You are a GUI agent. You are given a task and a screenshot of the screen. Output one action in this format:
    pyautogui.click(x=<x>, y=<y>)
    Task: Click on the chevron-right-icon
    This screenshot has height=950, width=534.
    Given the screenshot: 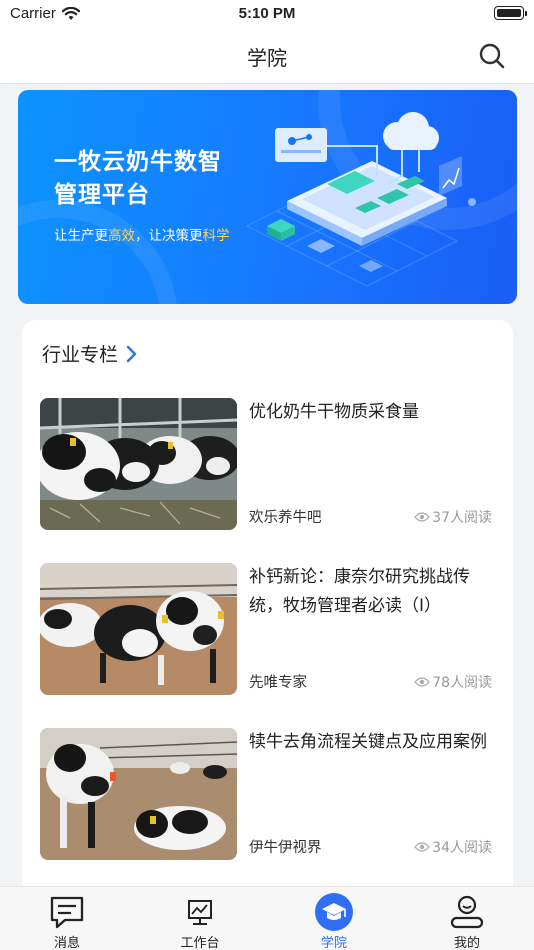 What is the action you would take?
    pyautogui.click(x=131, y=353)
    